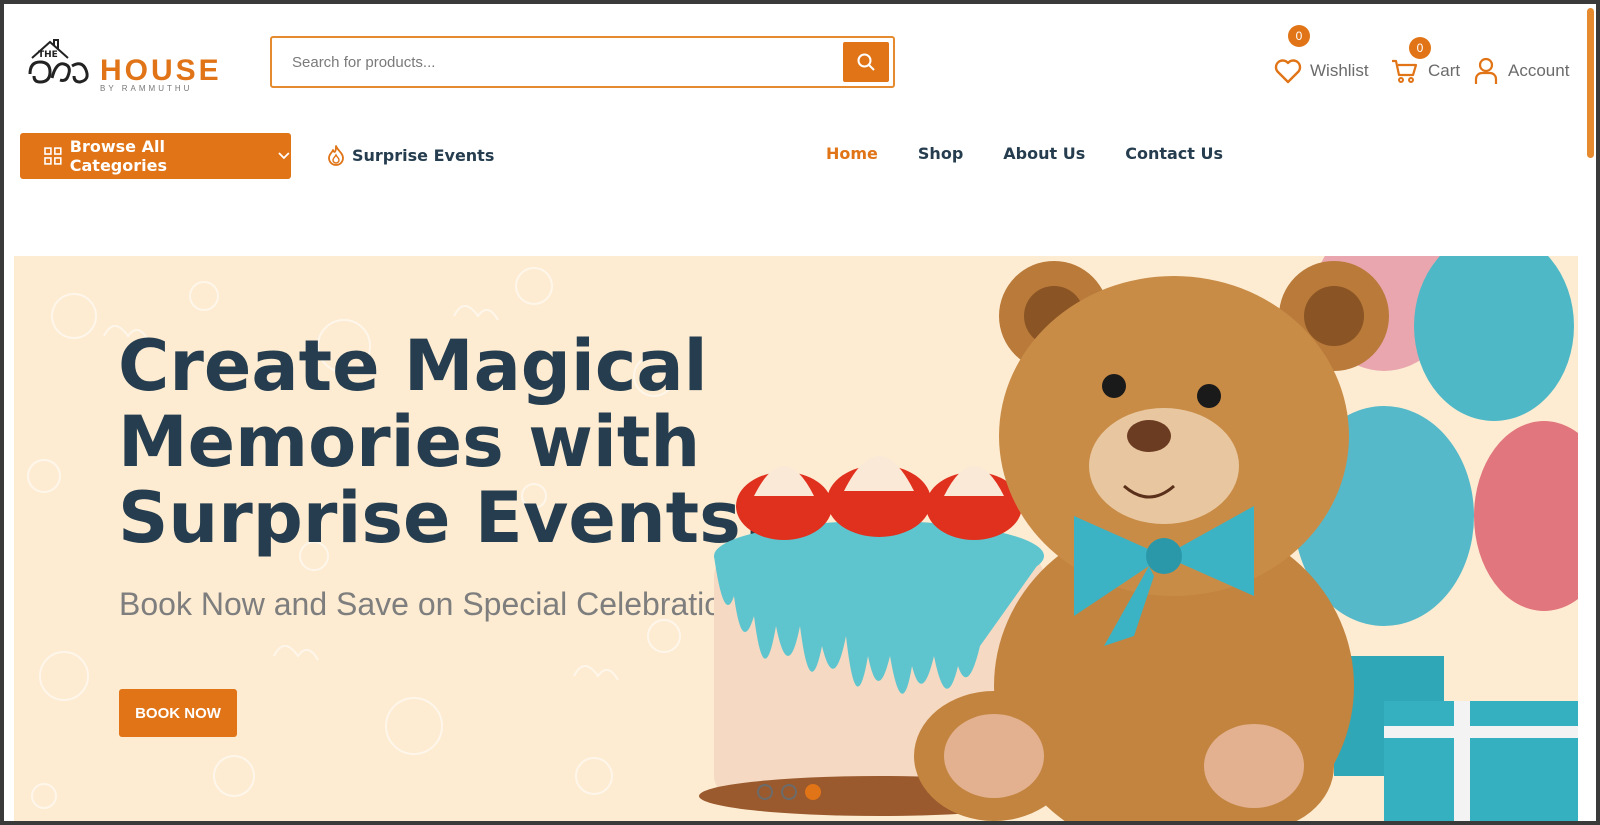  I want to click on surprise-events-link: Surprise Events, so click(410, 155).